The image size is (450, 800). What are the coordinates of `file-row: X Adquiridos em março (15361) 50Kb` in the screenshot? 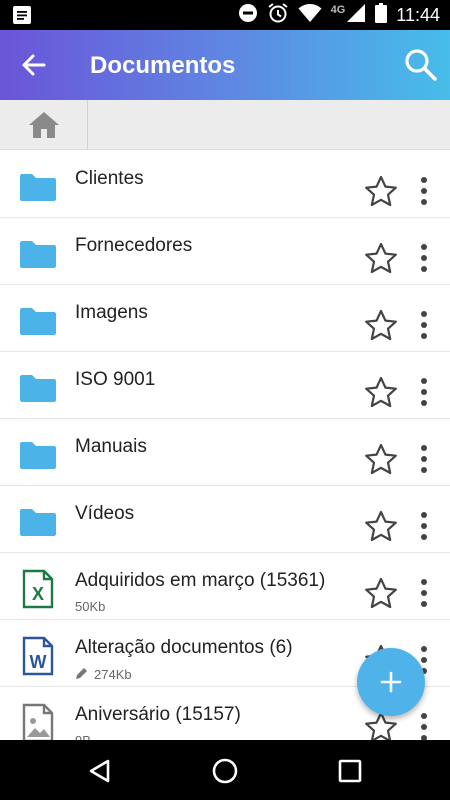 It's located at (225, 586).